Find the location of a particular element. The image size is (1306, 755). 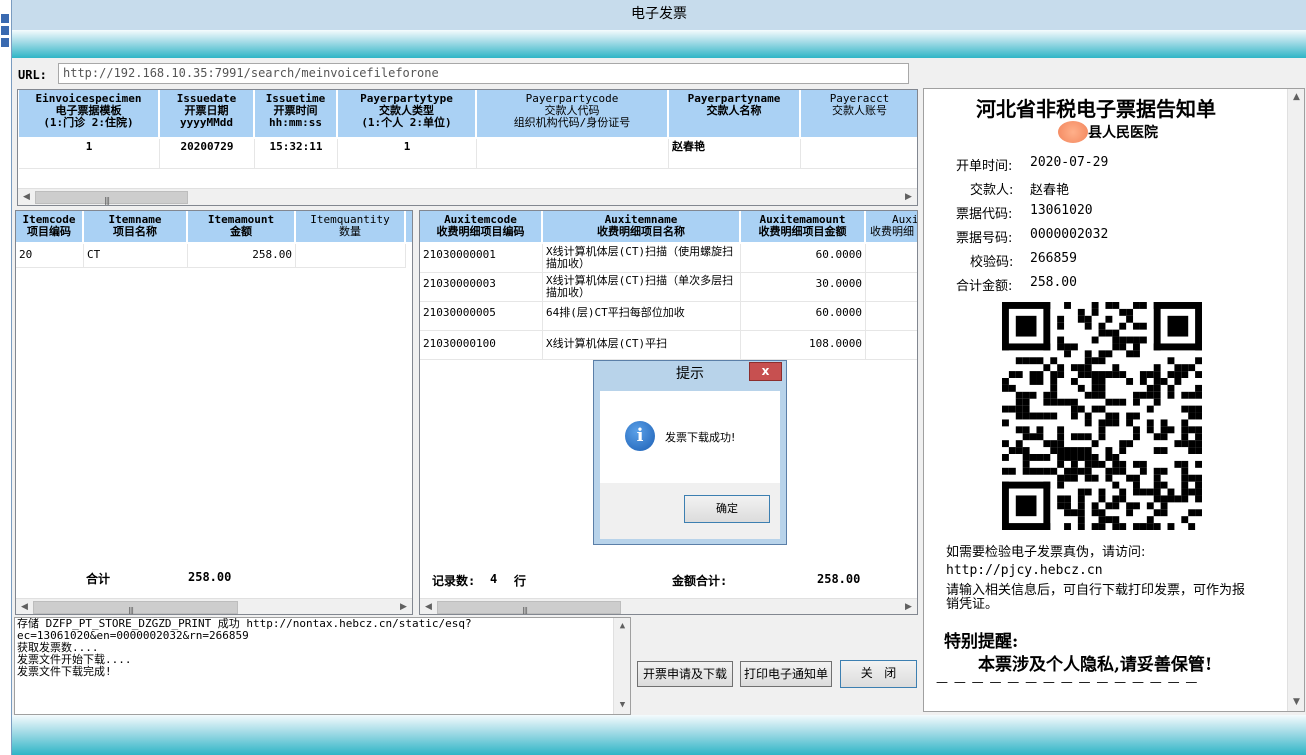

table-cell: 108.0000 is located at coordinates (803, 345).